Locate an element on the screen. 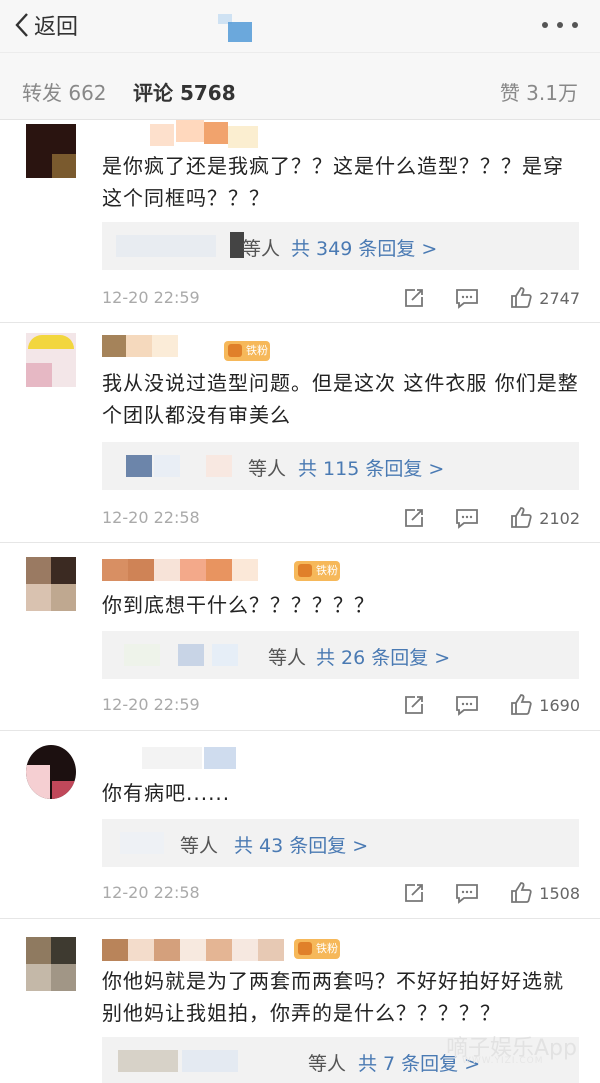 This screenshot has width=600, height=1083. like-button: 1690 is located at coordinates (544, 705).